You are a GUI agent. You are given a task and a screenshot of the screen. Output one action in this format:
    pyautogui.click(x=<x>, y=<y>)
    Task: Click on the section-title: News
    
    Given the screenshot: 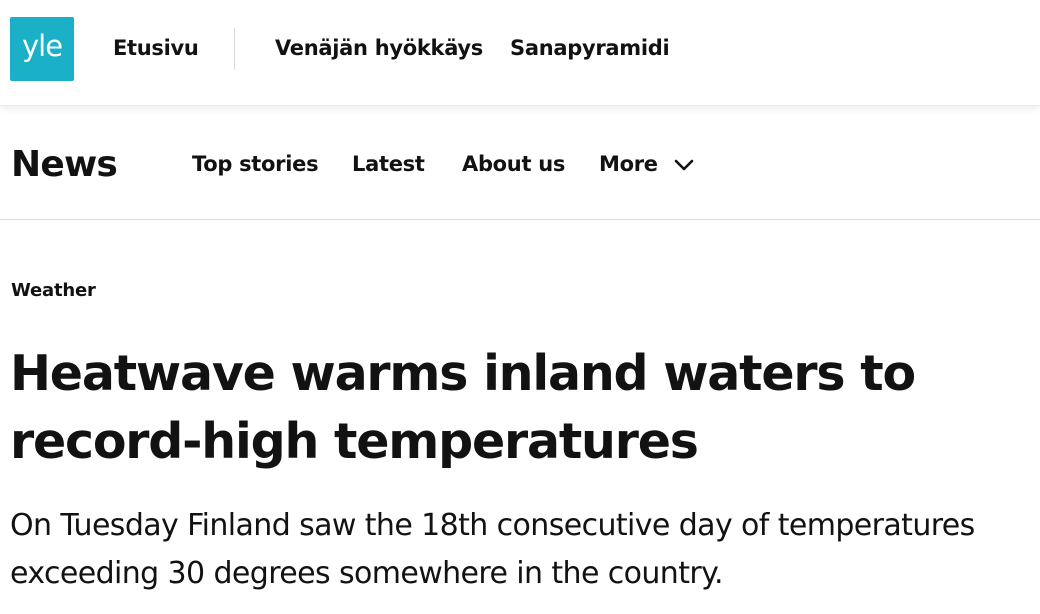 What is the action you would take?
    pyautogui.click(x=64, y=164)
    